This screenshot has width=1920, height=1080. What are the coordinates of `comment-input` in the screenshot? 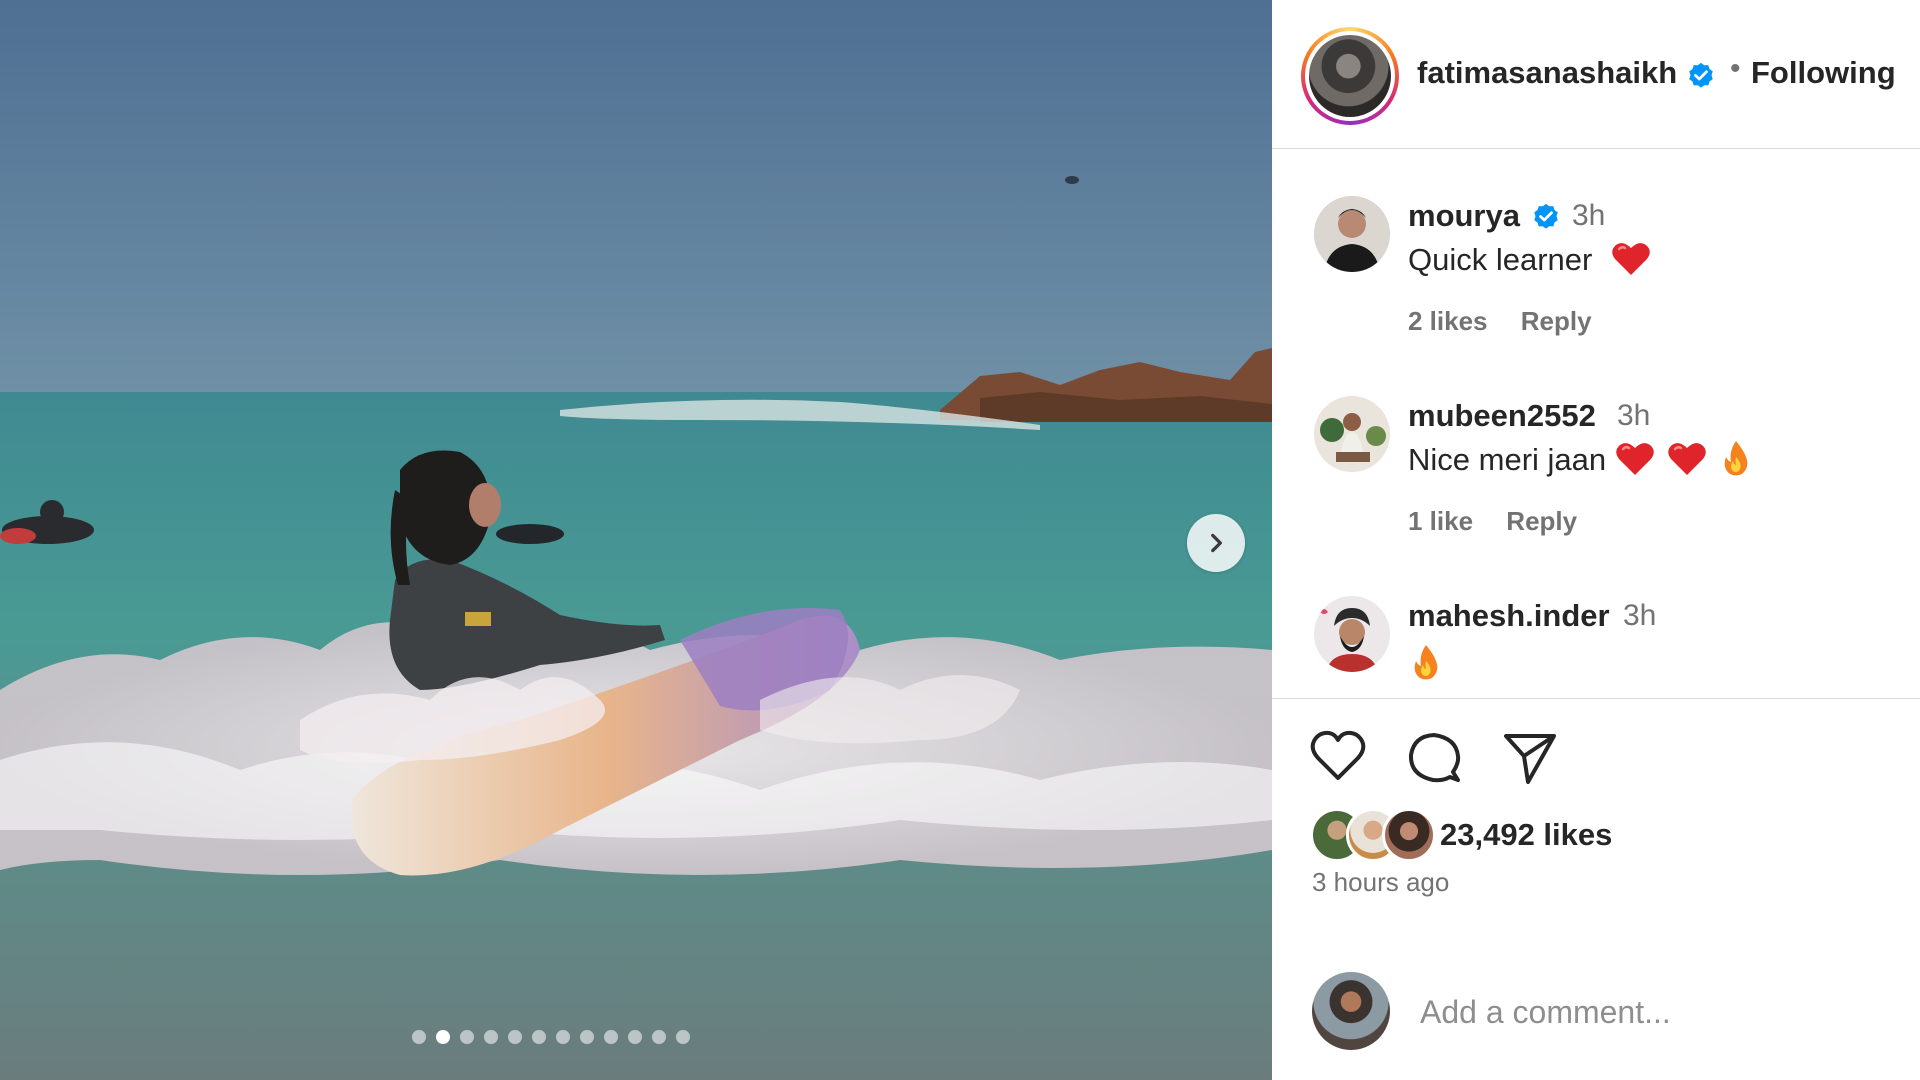 It's located at (1650, 1012).